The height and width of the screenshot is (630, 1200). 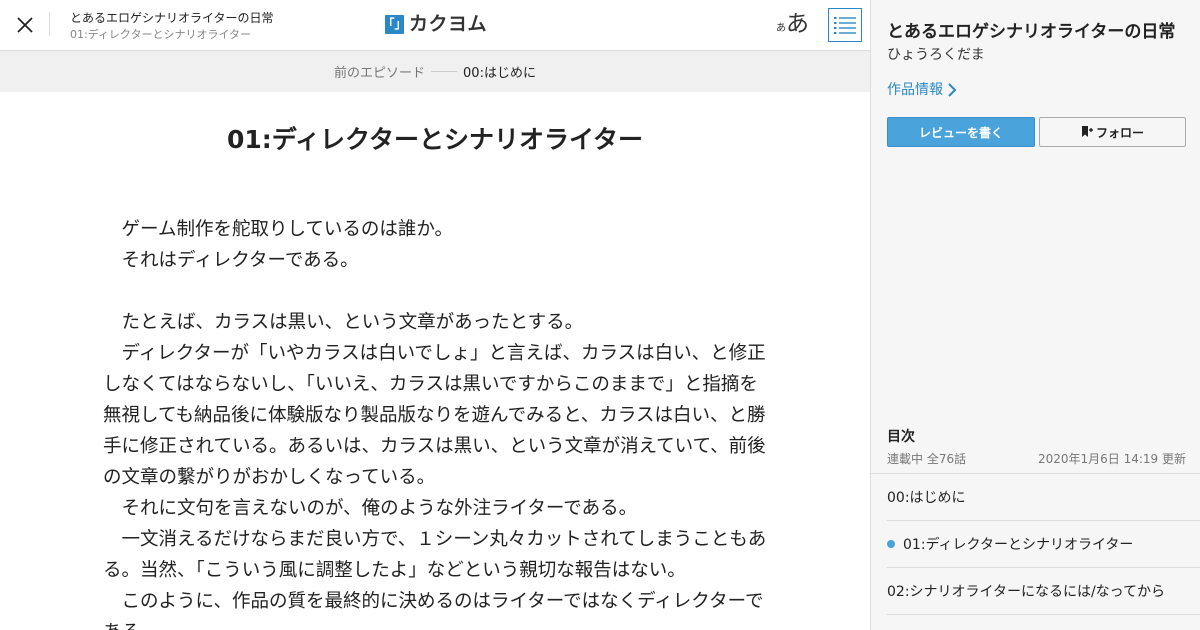 I want to click on episode-title: 01:ディレクターとシナリオライター, so click(x=435, y=139).